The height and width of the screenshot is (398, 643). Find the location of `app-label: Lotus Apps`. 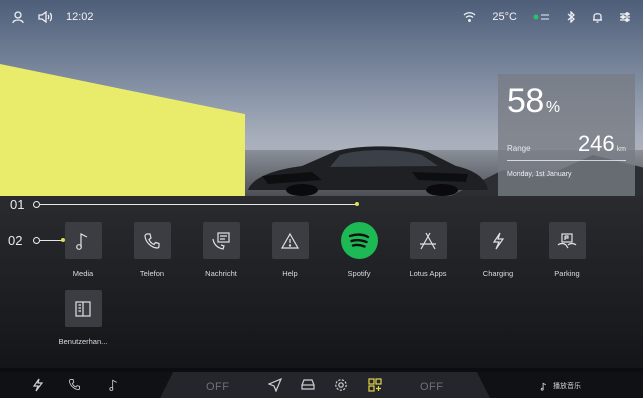

app-label: Lotus Apps is located at coordinates (428, 273).